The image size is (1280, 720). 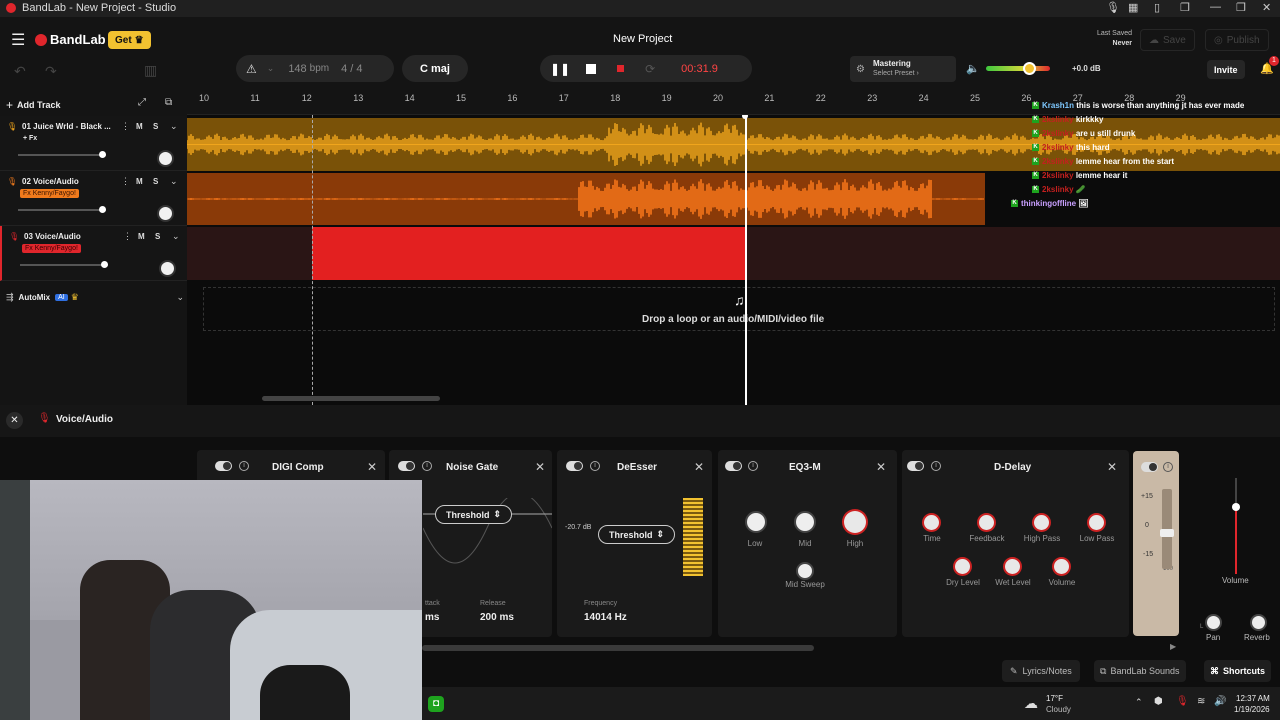 What do you see at coordinates (51, 71) in the screenshot?
I see `redo-icon: ↷` at bounding box center [51, 71].